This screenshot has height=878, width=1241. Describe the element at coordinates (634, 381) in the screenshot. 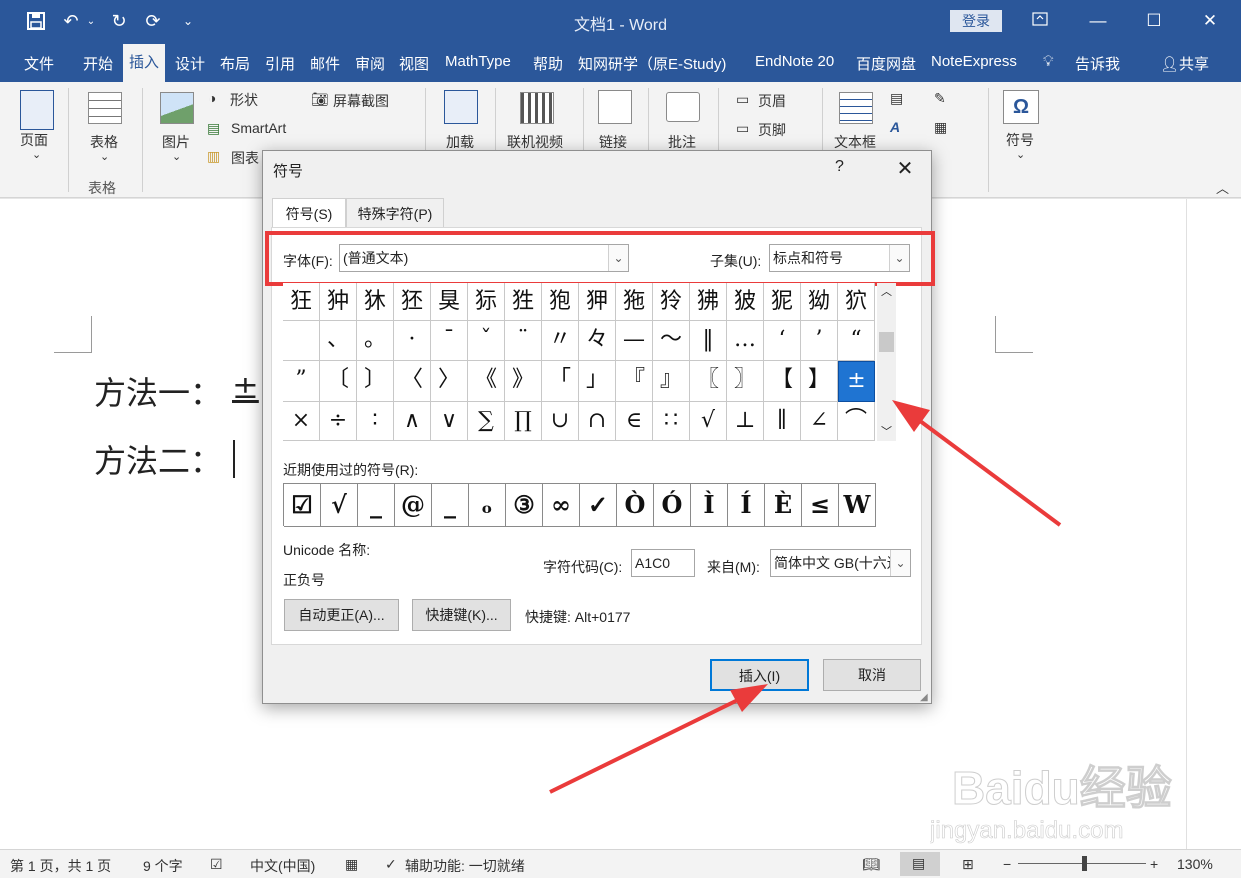

I see `symbol-cell: 『` at that location.